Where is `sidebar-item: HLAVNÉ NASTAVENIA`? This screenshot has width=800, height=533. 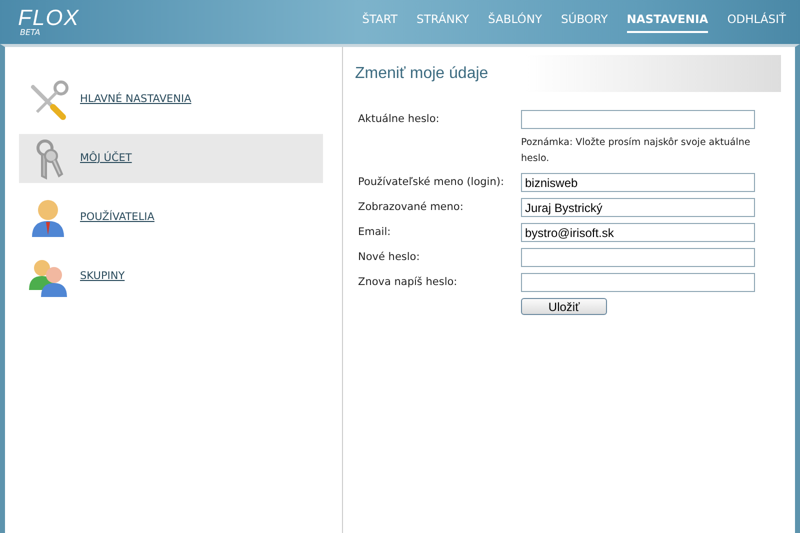
sidebar-item: HLAVNÉ NASTAVENIA is located at coordinates (171, 99).